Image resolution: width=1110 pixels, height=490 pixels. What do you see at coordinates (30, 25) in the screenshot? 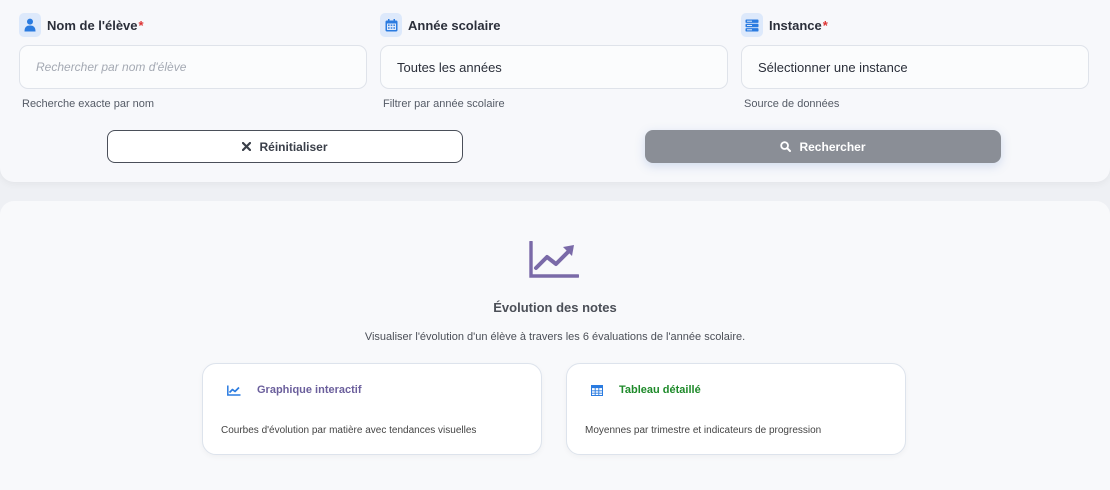
I see `user-icon` at bounding box center [30, 25].